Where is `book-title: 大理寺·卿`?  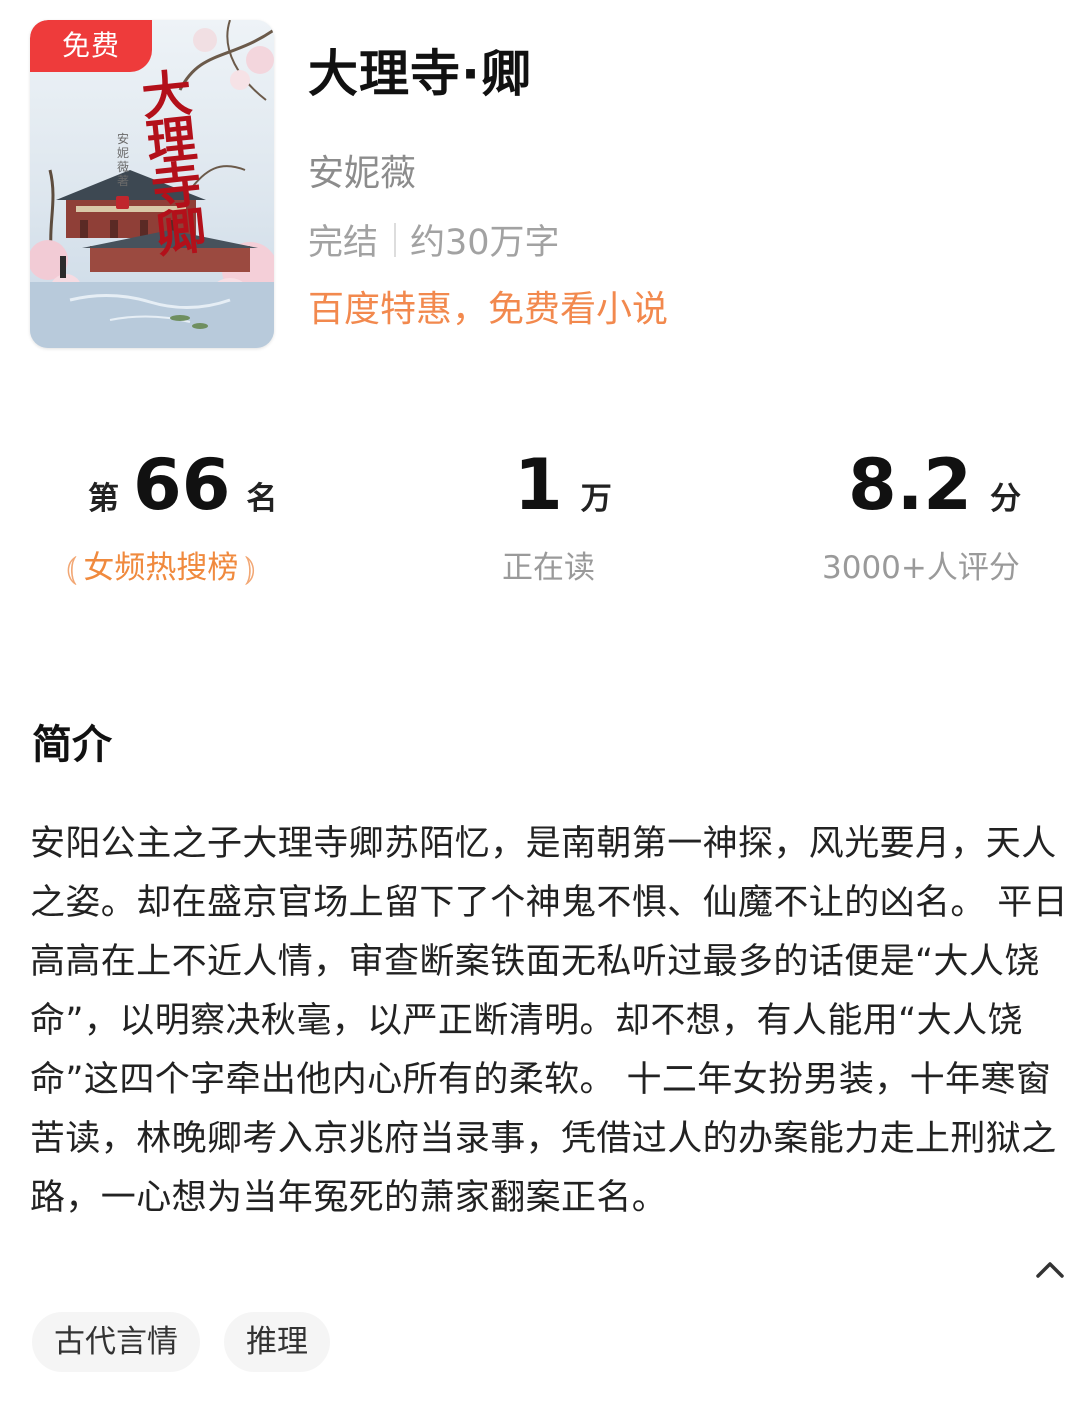
book-title: 大理寺·卿 is located at coordinates (420, 74).